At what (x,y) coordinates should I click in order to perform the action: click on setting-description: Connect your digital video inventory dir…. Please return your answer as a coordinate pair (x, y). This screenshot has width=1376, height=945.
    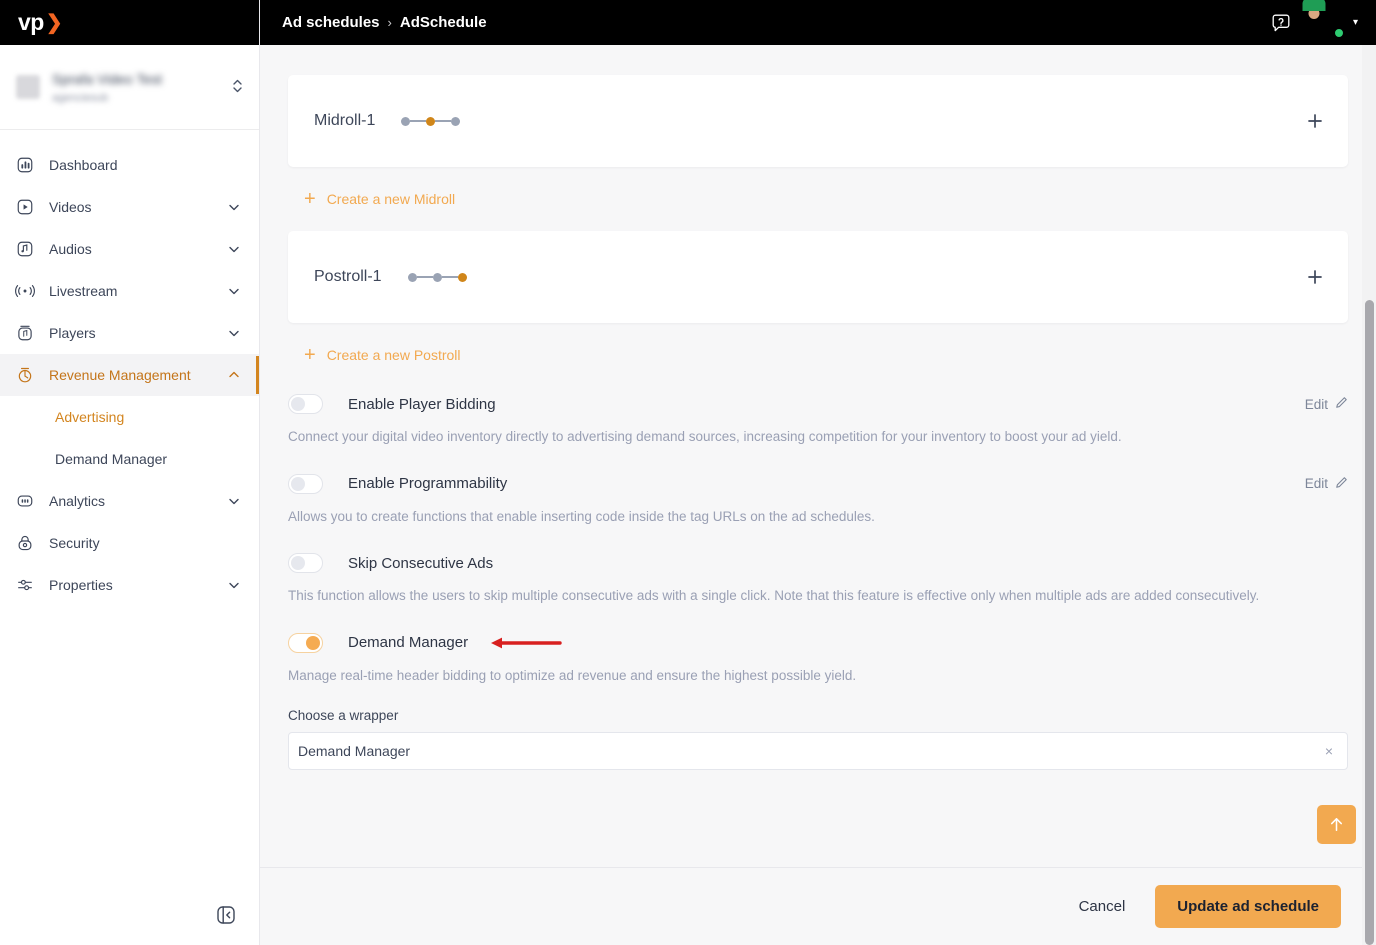
    Looking at the image, I should click on (705, 436).